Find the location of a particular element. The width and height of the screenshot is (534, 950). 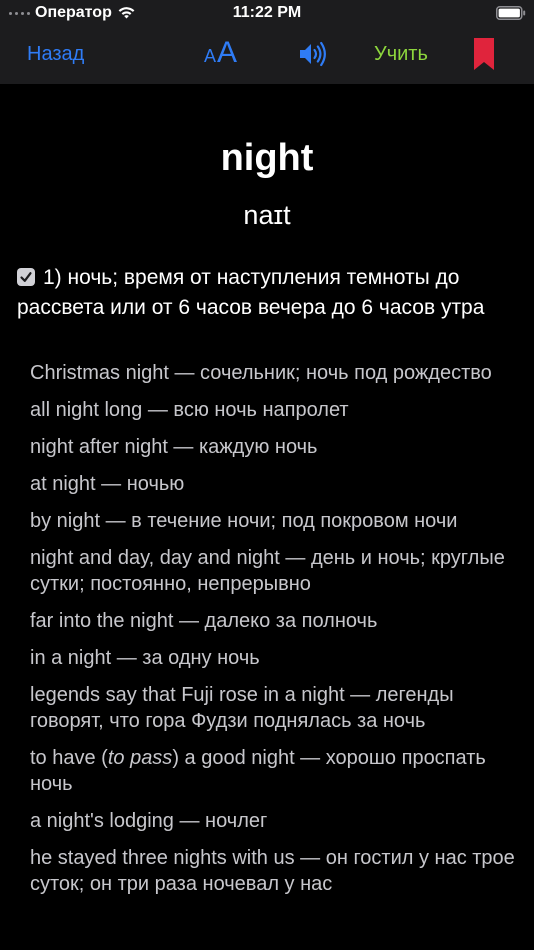

battery-icon is located at coordinates (511, 13).